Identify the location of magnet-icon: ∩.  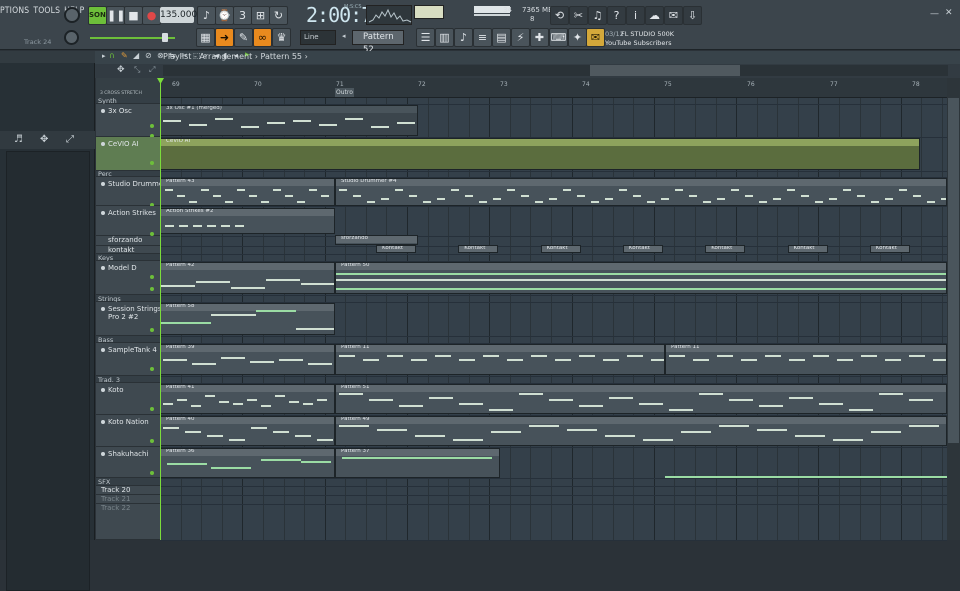
(112, 55).